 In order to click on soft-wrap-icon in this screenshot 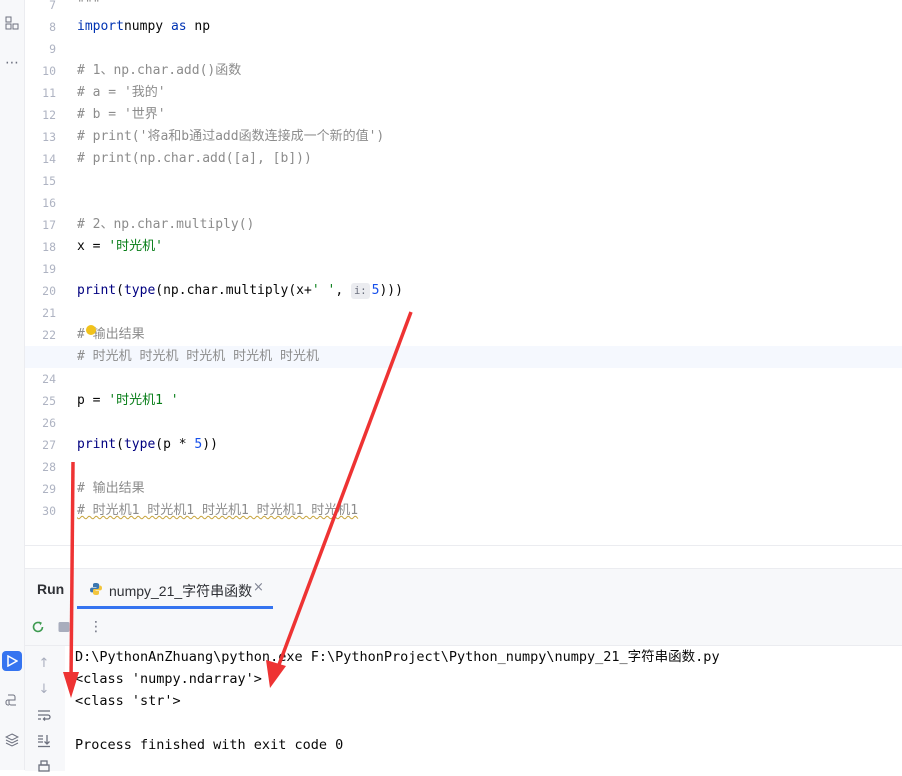, I will do `click(44, 715)`.